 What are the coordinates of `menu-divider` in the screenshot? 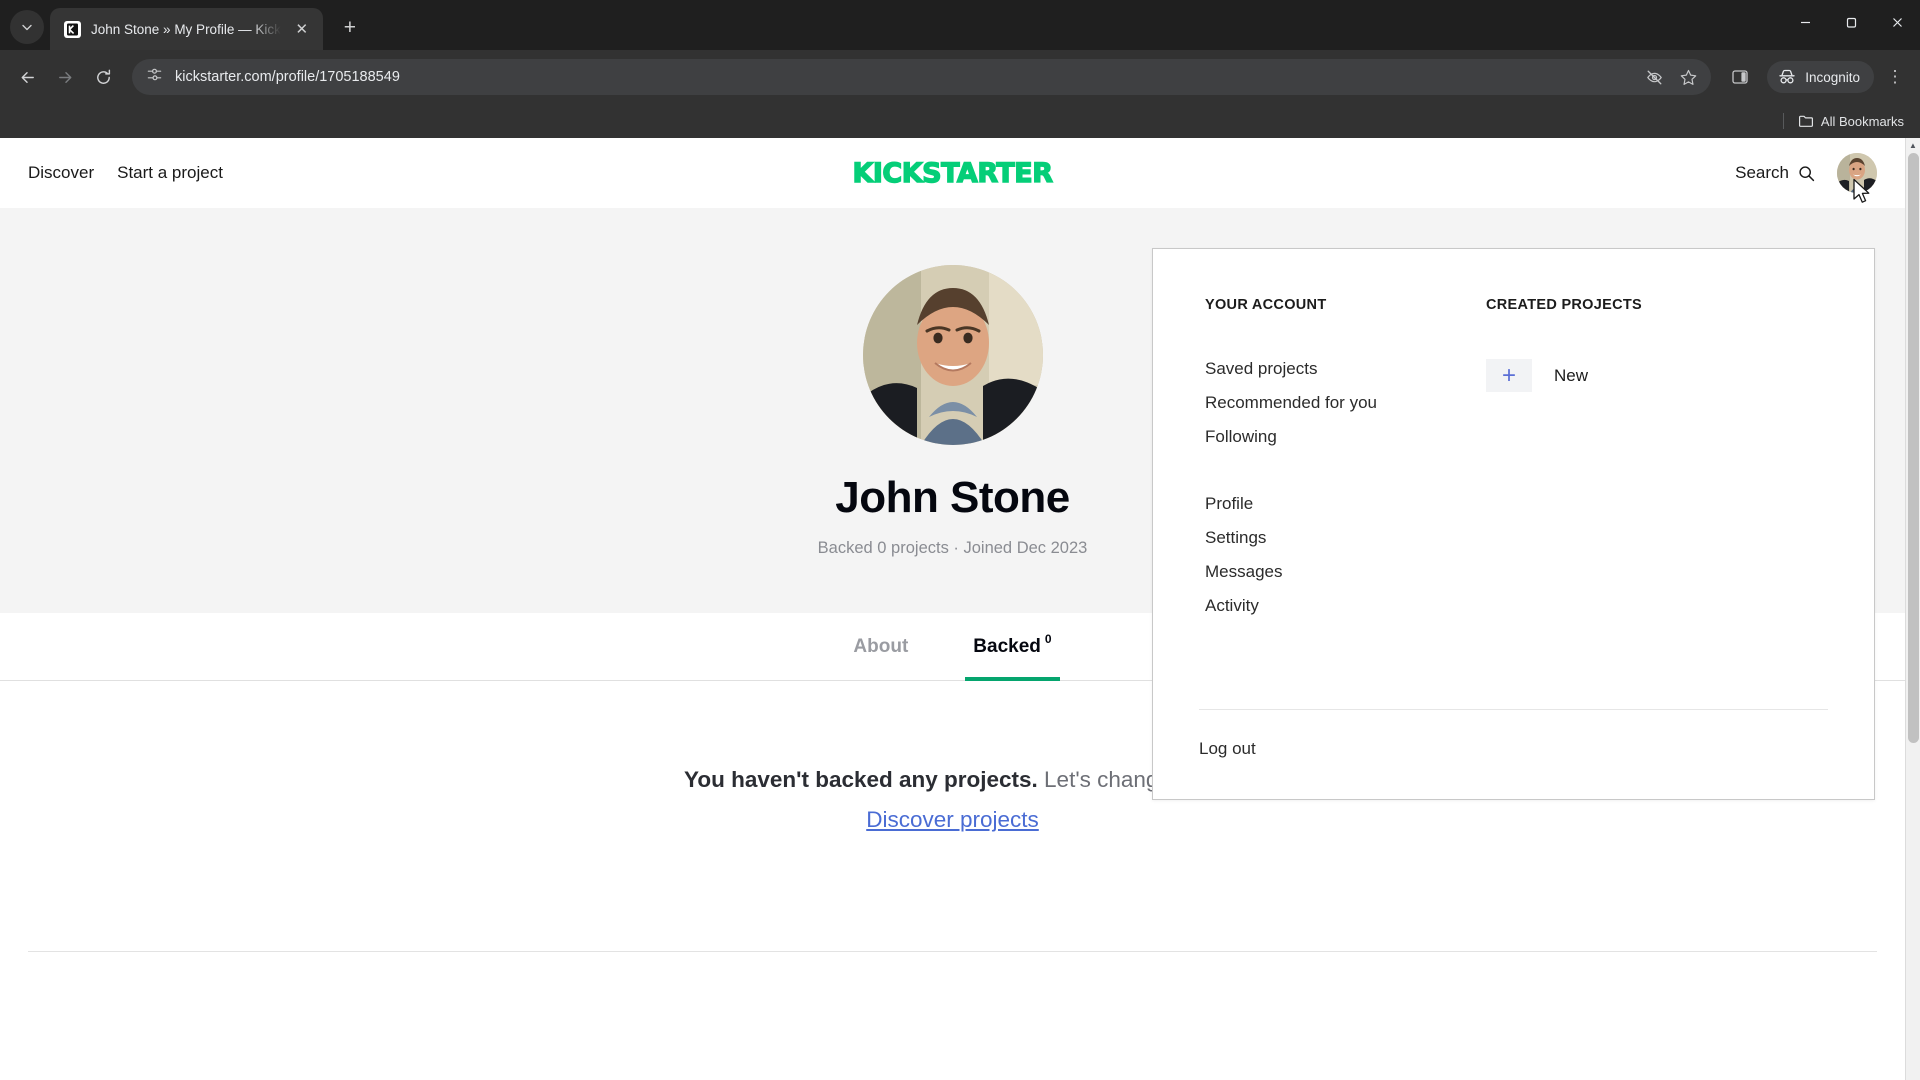 It's located at (1513, 709).